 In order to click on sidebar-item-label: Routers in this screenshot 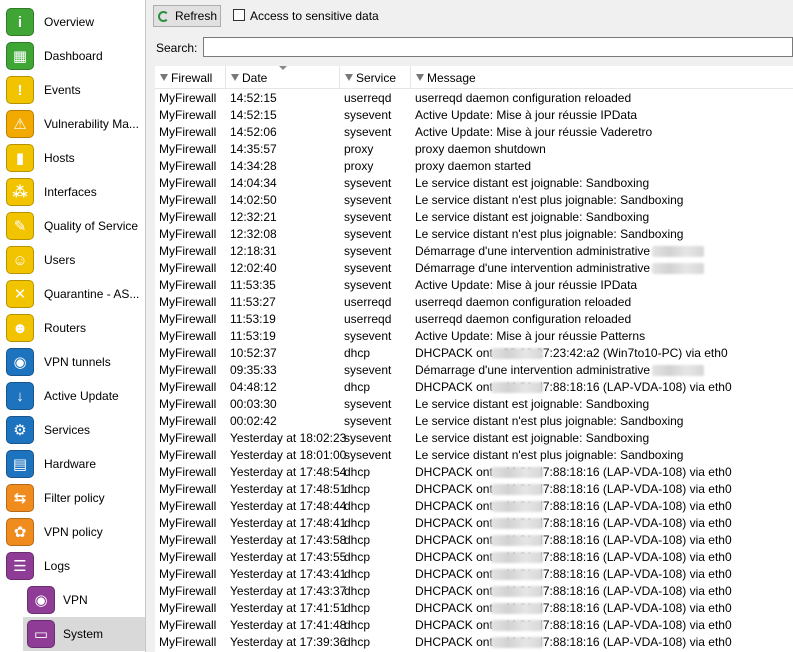, I will do `click(65, 328)`.